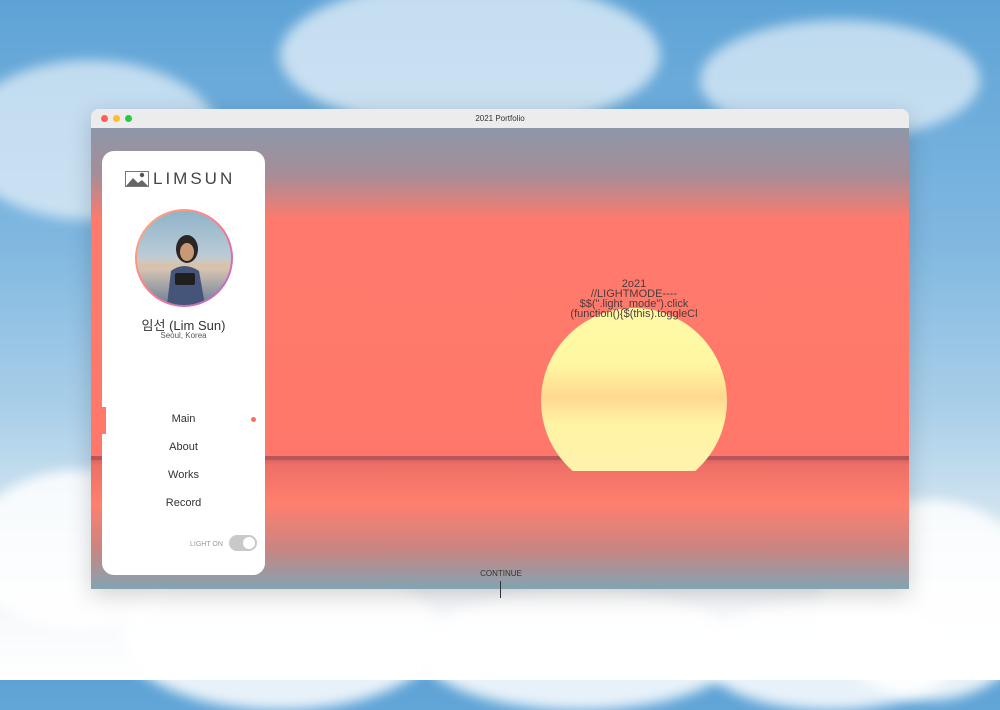 Image resolution: width=1000 pixels, height=710 pixels. I want to click on profile-location: Seoul, Korea, so click(183, 335).